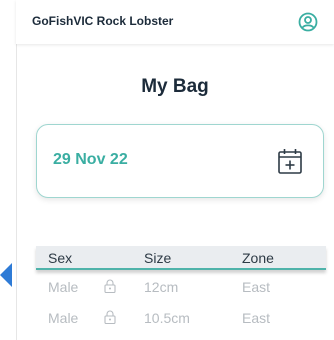 The height and width of the screenshot is (340, 334). What do you see at coordinates (6, 275) in the screenshot?
I see `back-arrow-icon` at bounding box center [6, 275].